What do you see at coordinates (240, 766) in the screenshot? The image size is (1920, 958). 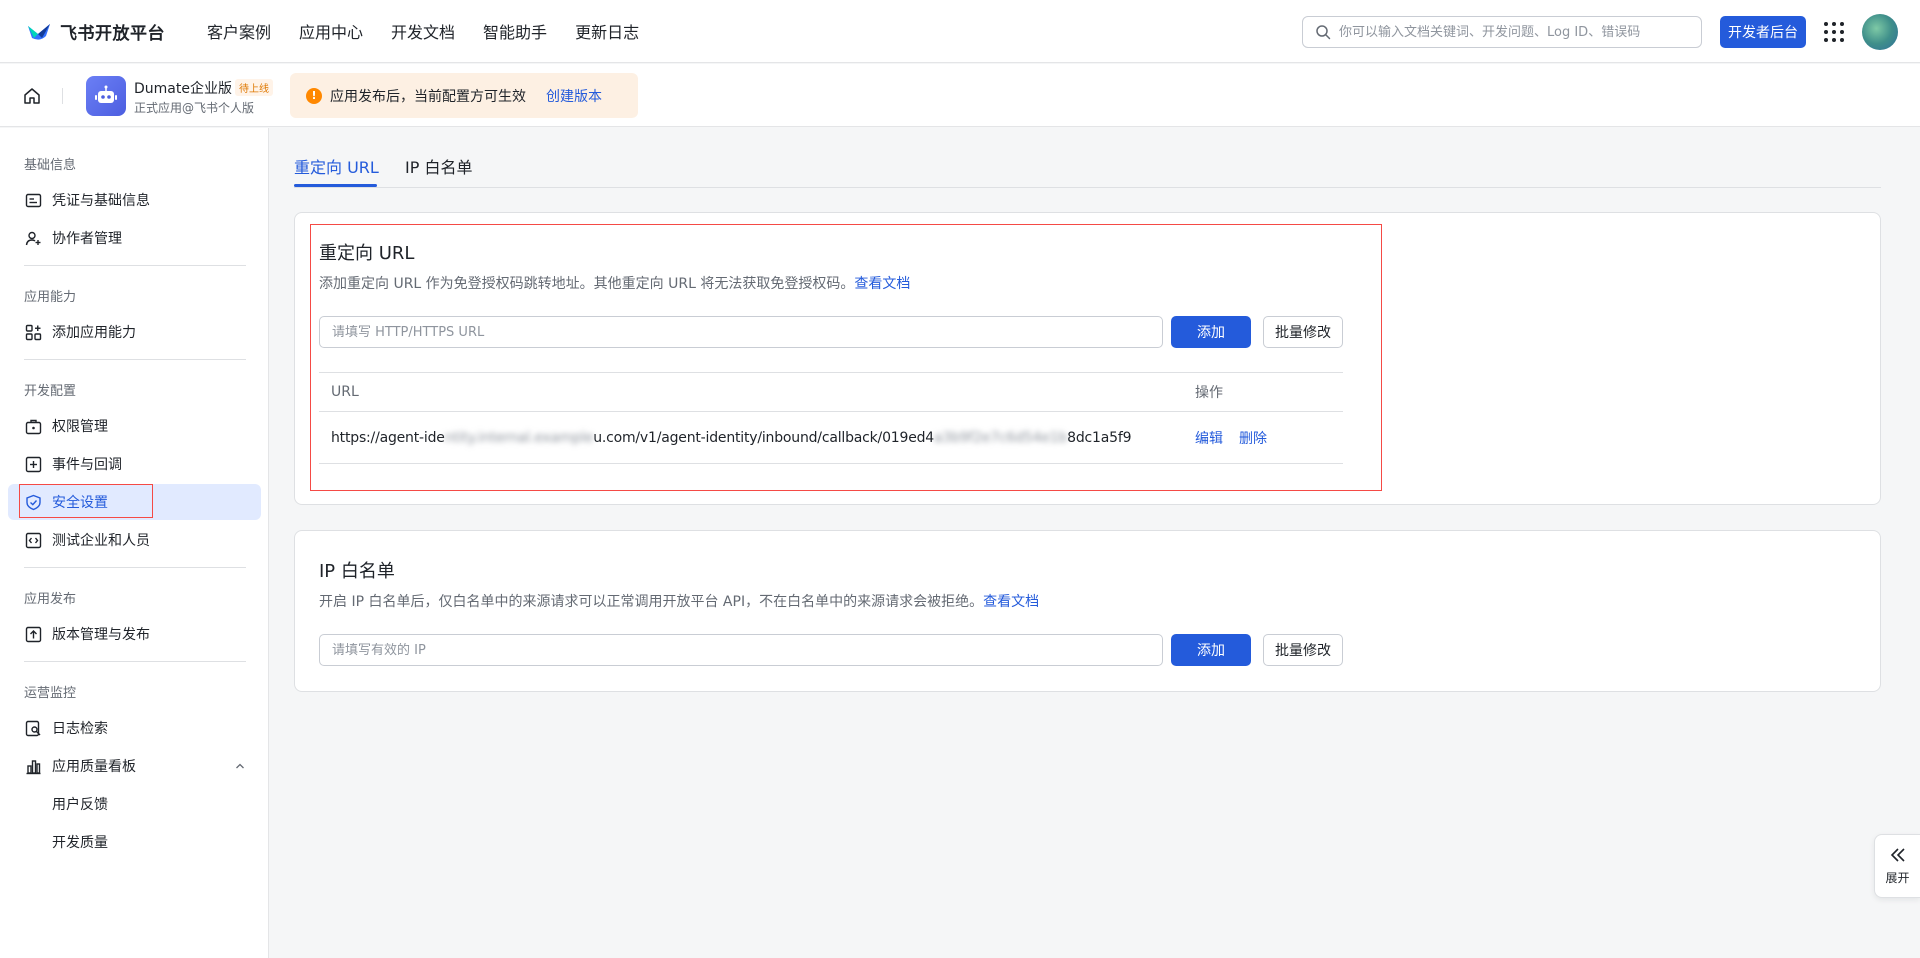 I see `chevron-up-icon` at bounding box center [240, 766].